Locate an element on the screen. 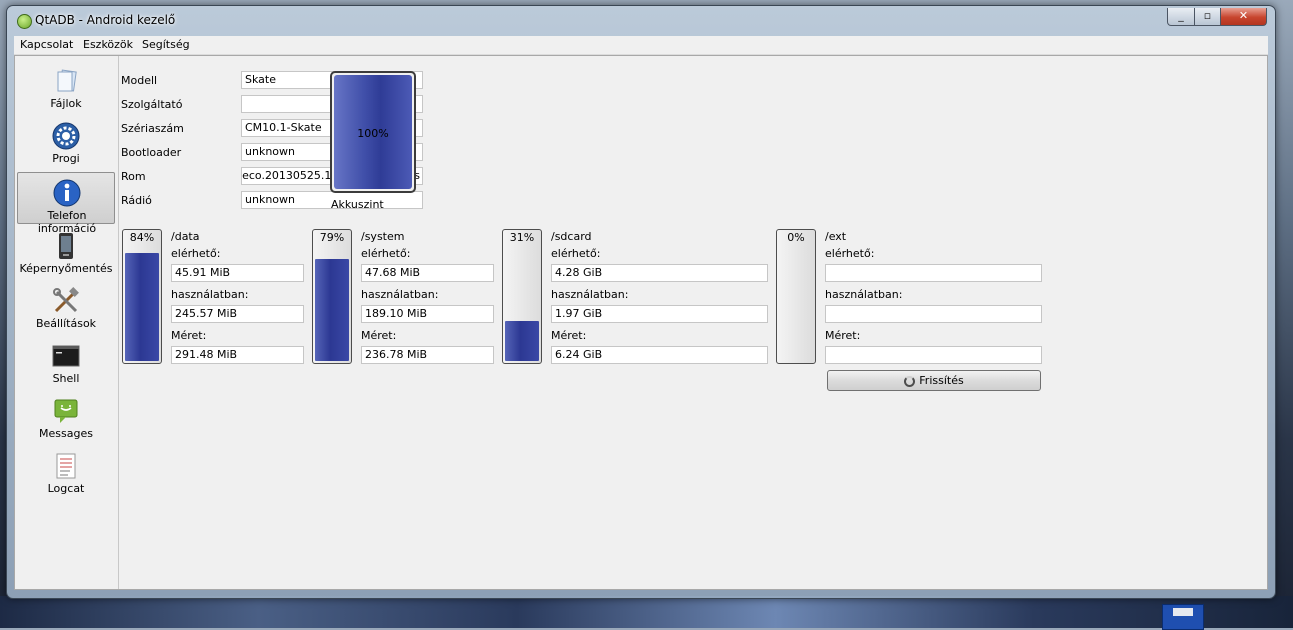 The height and width of the screenshot is (630, 1293). sidebar-item-progi: Progi is located at coordinates (66, 142).